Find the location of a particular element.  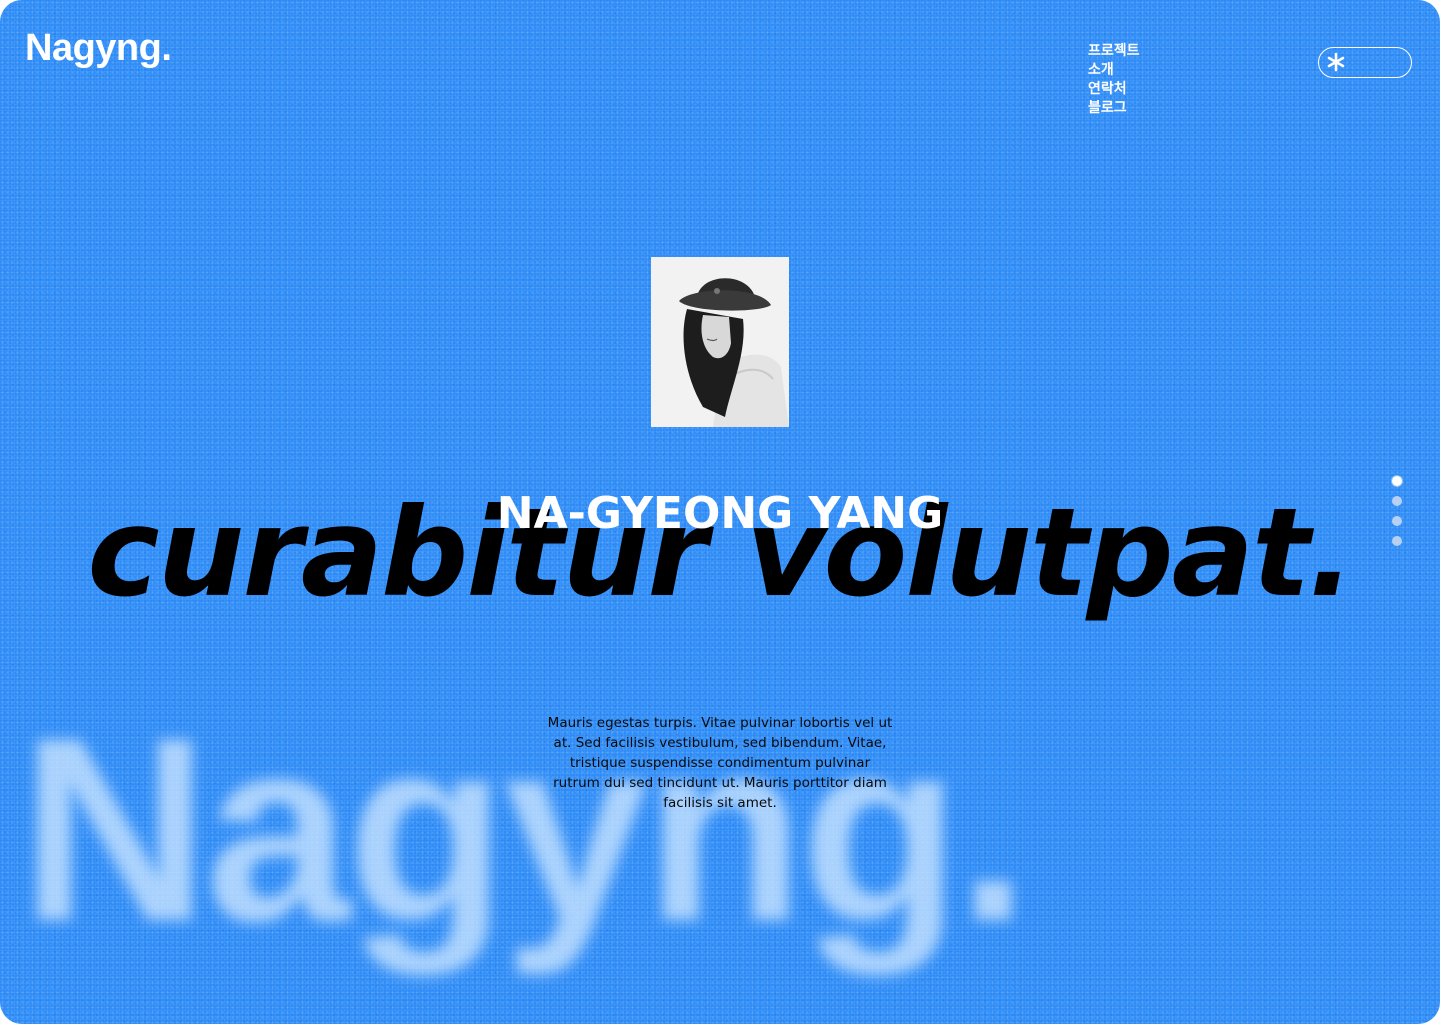

nav-item-blog: 블로그 is located at coordinates (1114, 108).